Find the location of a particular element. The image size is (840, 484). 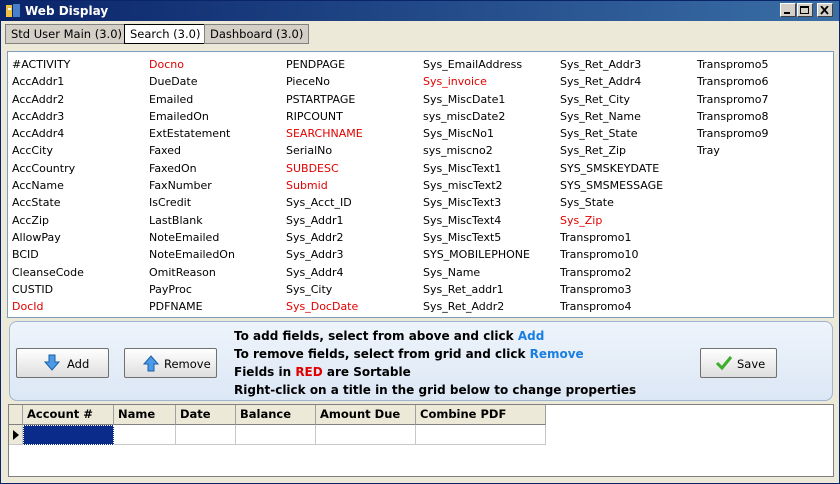

field-item: PDFNAME is located at coordinates (215, 306).